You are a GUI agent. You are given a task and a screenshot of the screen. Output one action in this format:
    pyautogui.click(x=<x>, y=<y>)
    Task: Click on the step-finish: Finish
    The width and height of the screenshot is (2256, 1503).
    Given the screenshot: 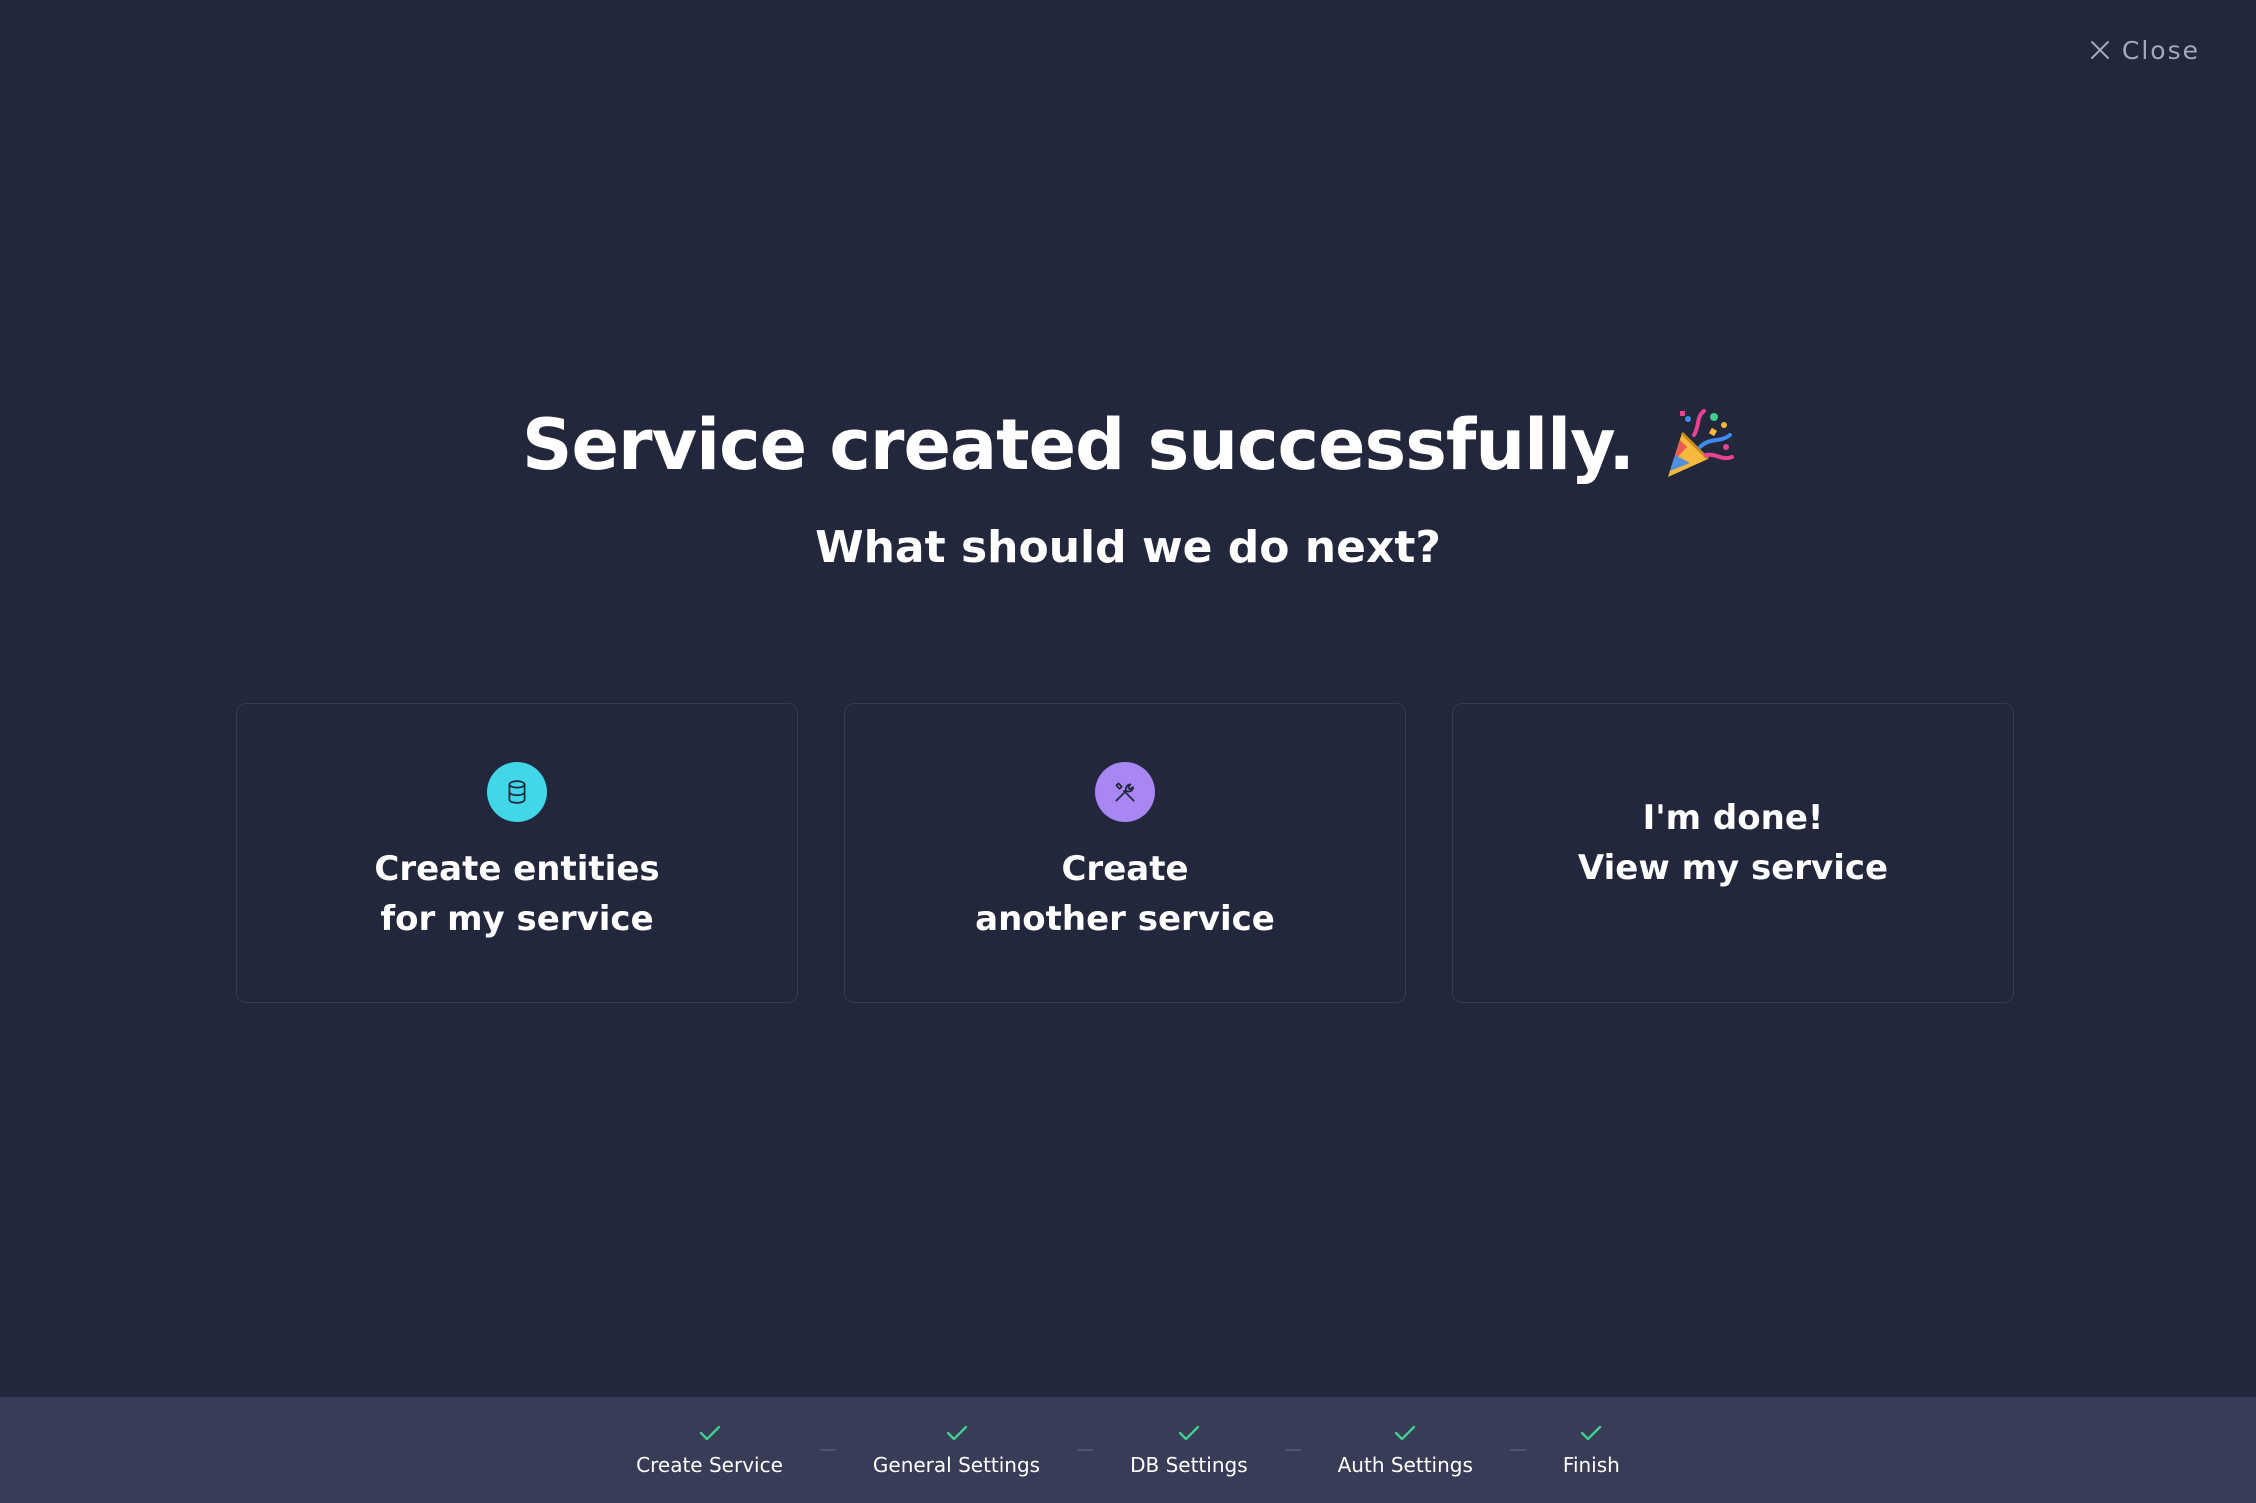 What is the action you would take?
    pyautogui.click(x=1591, y=1448)
    